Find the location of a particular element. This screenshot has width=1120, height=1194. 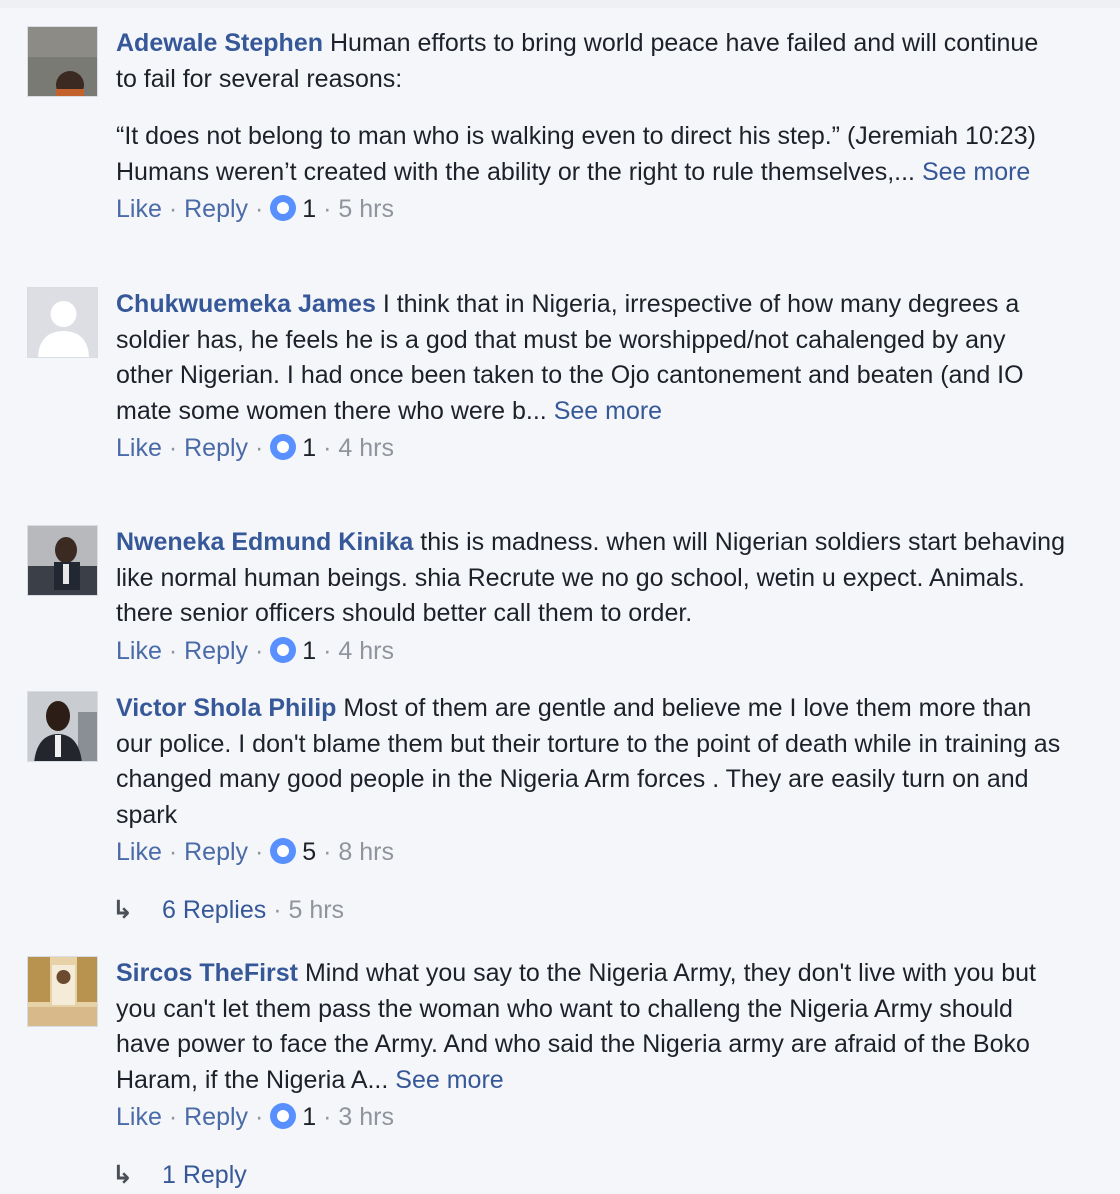

comment-time: 5 hrs is located at coordinates (366, 209).